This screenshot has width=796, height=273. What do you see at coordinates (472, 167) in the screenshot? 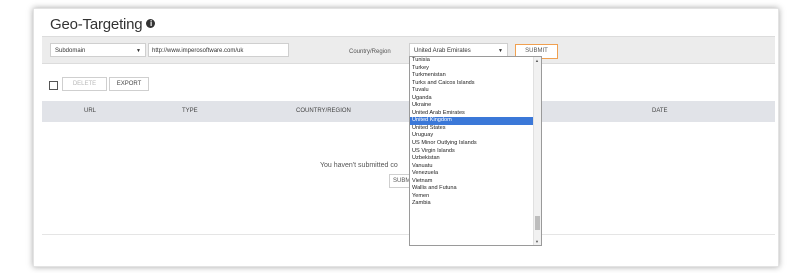
I see `country-option: Vanuatu` at bounding box center [472, 167].